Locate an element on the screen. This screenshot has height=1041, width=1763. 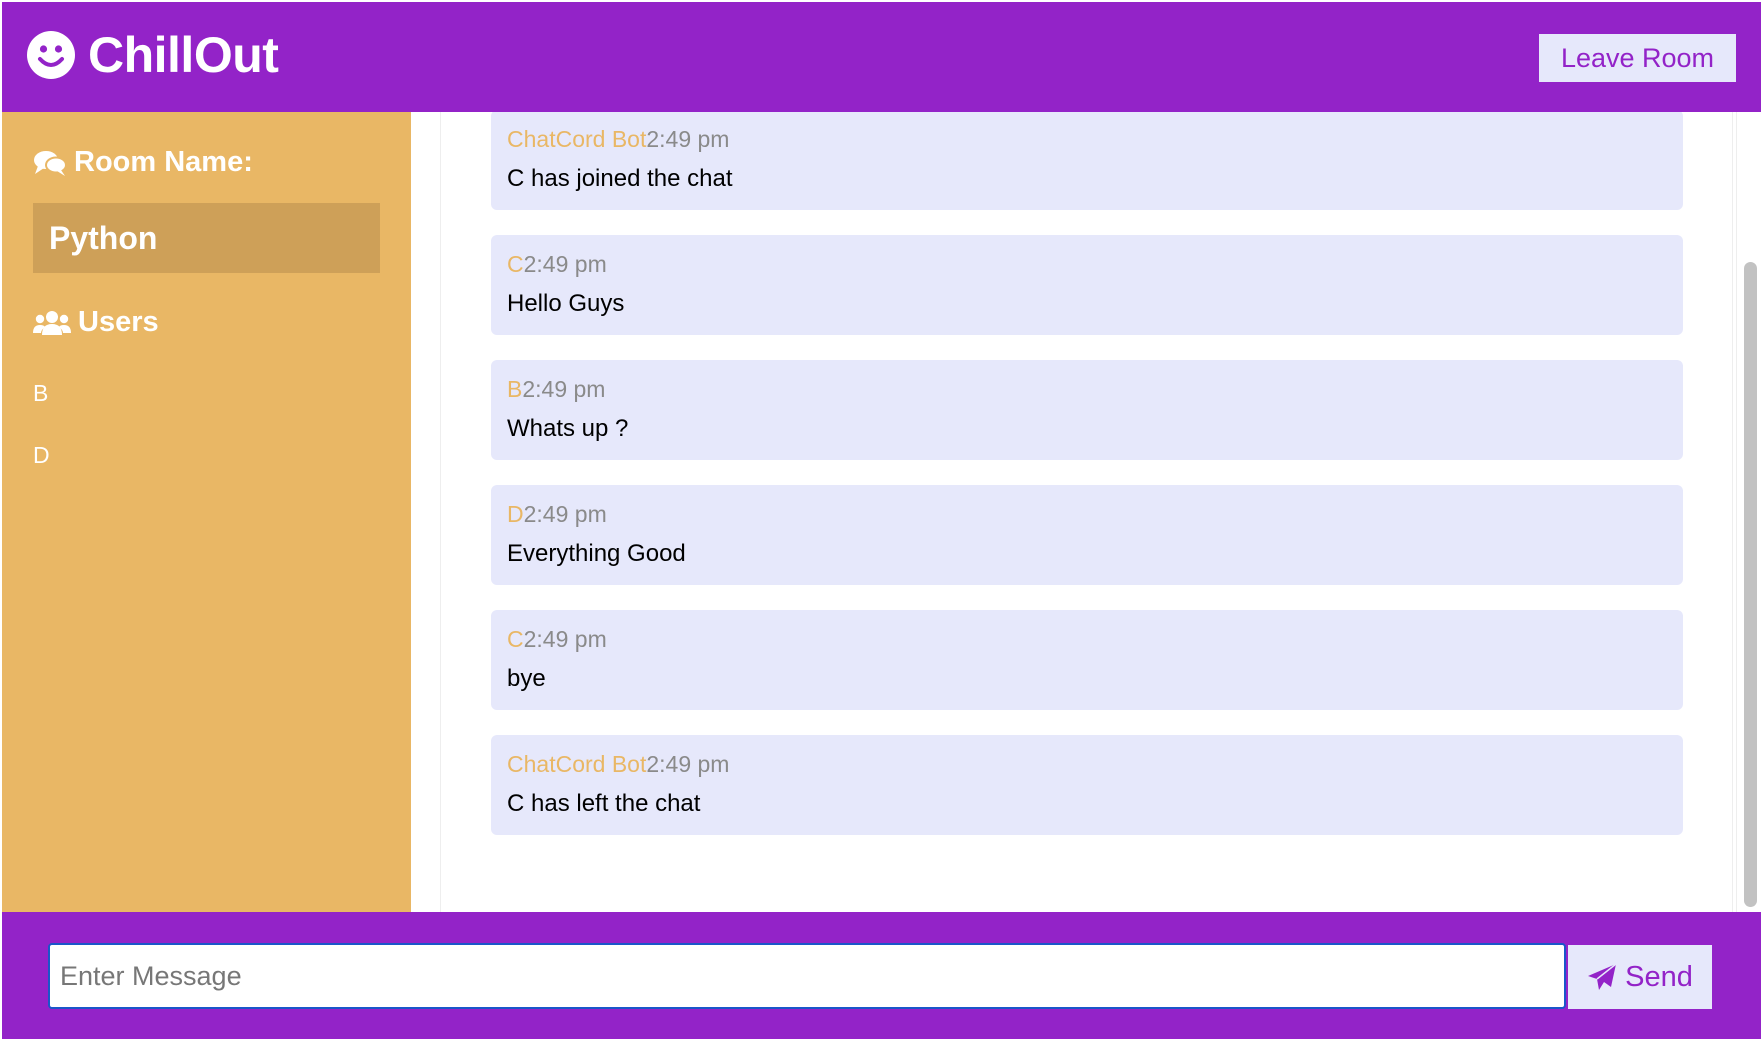
message-author: B is located at coordinates (515, 389).